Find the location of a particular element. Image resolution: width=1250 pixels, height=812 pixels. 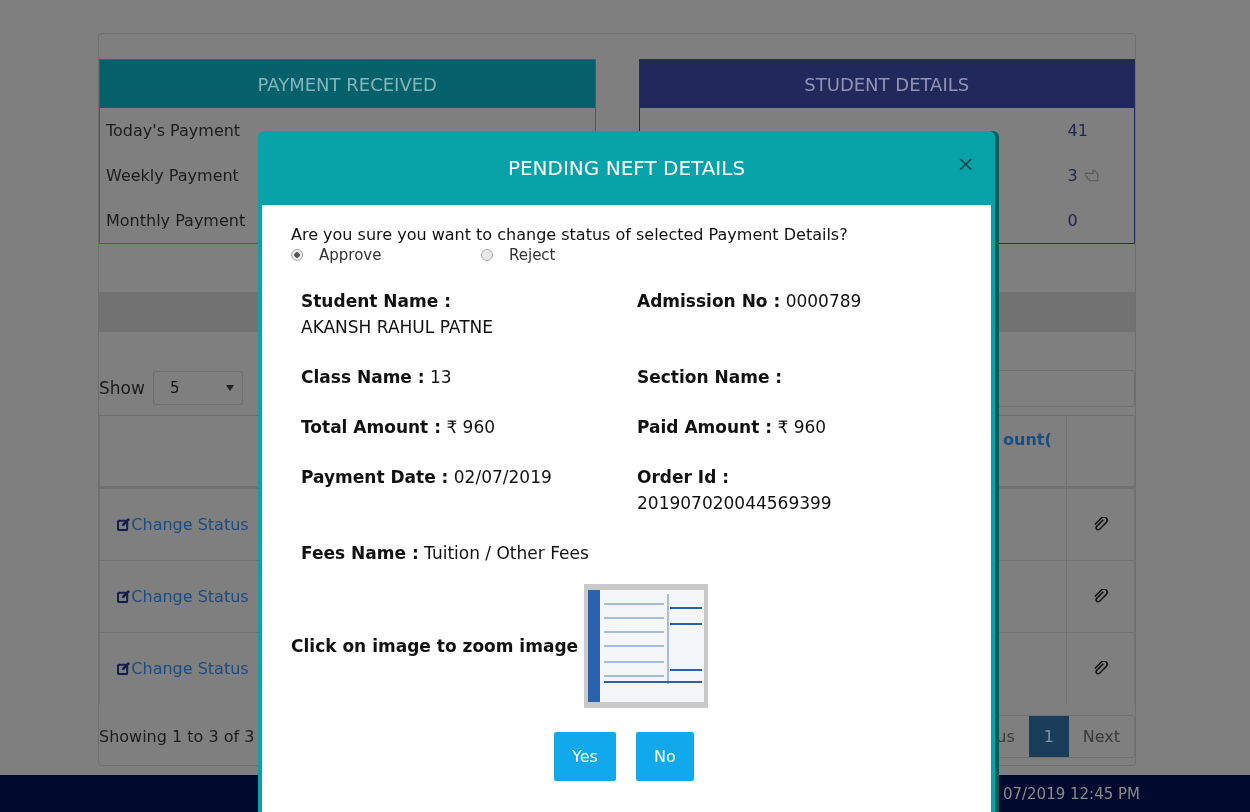

confirmation-question: Are you sure you want to change status of selected Payment Details? is located at coordinates (570, 234).